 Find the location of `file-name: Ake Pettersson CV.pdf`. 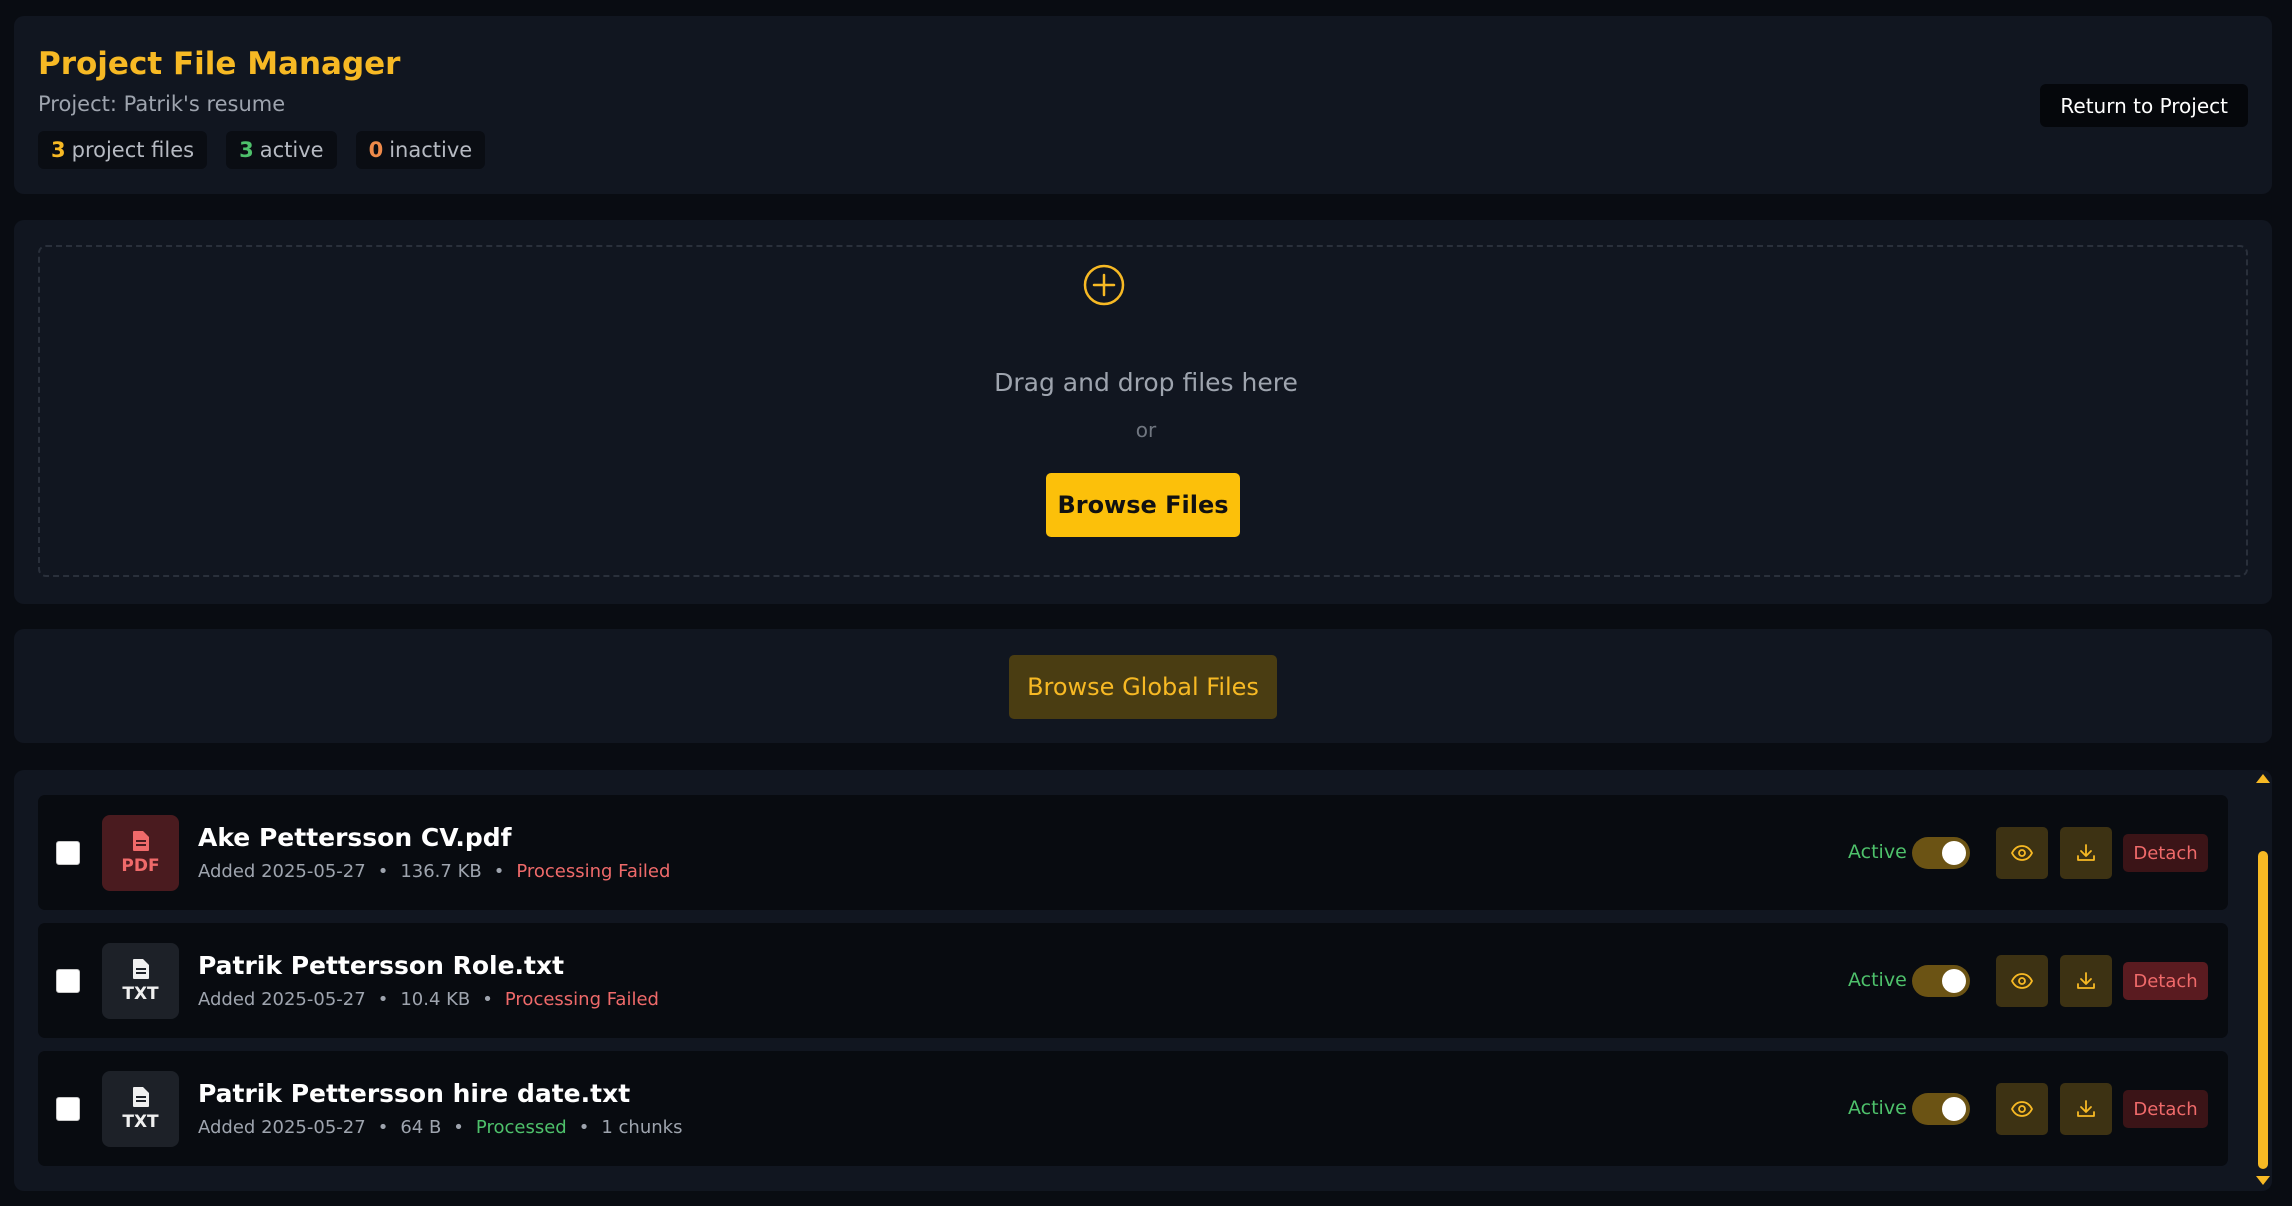

file-name: Ake Pettersson CV.pdf is located at coordinates (355, 837).